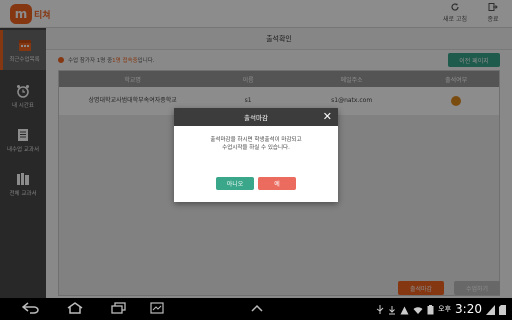 The image size is (512, 320). Describe the element at coordinates (392, 309) in the screenshot. I see `download-icon` at that location.